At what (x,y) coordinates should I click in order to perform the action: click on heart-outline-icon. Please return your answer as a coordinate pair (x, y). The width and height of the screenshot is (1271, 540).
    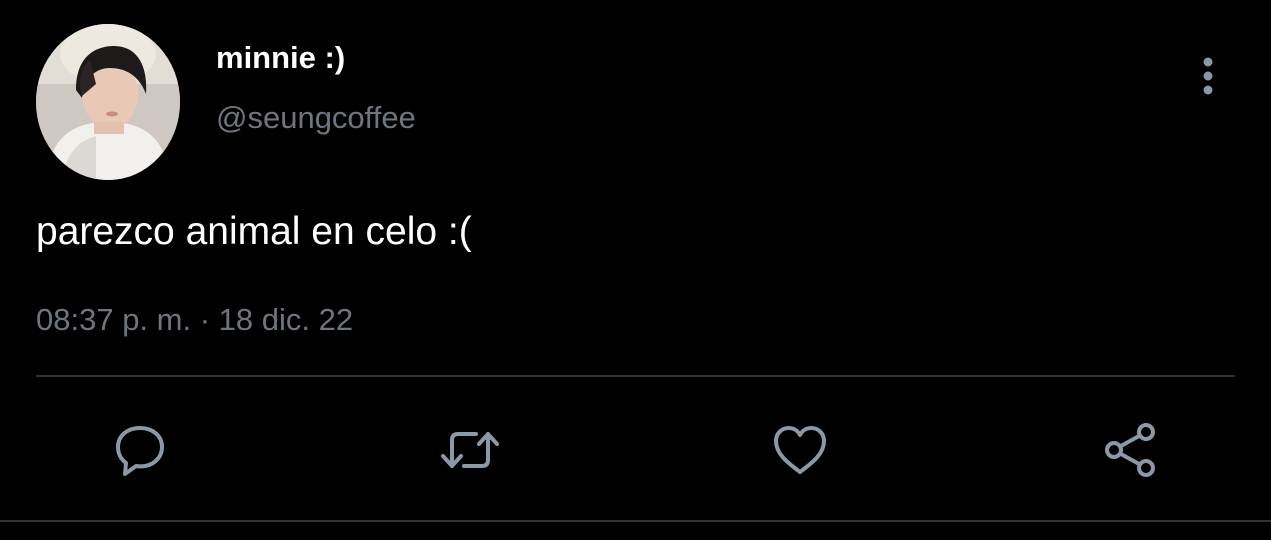
    Looking at the image, I should click on (800, 450).